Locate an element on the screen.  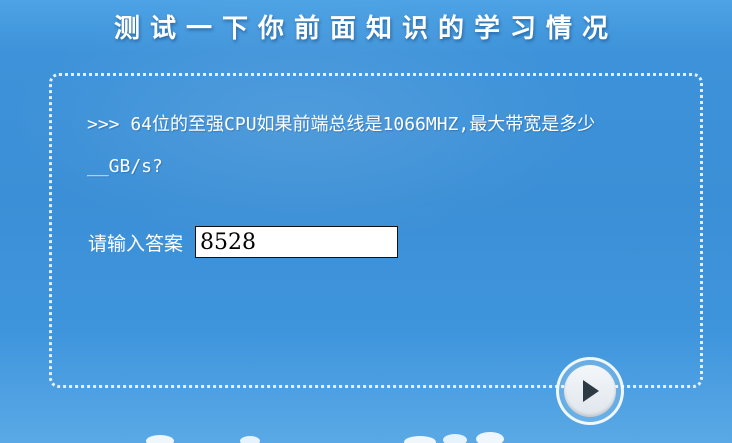
answer-input is located at coordinates (297, 242).